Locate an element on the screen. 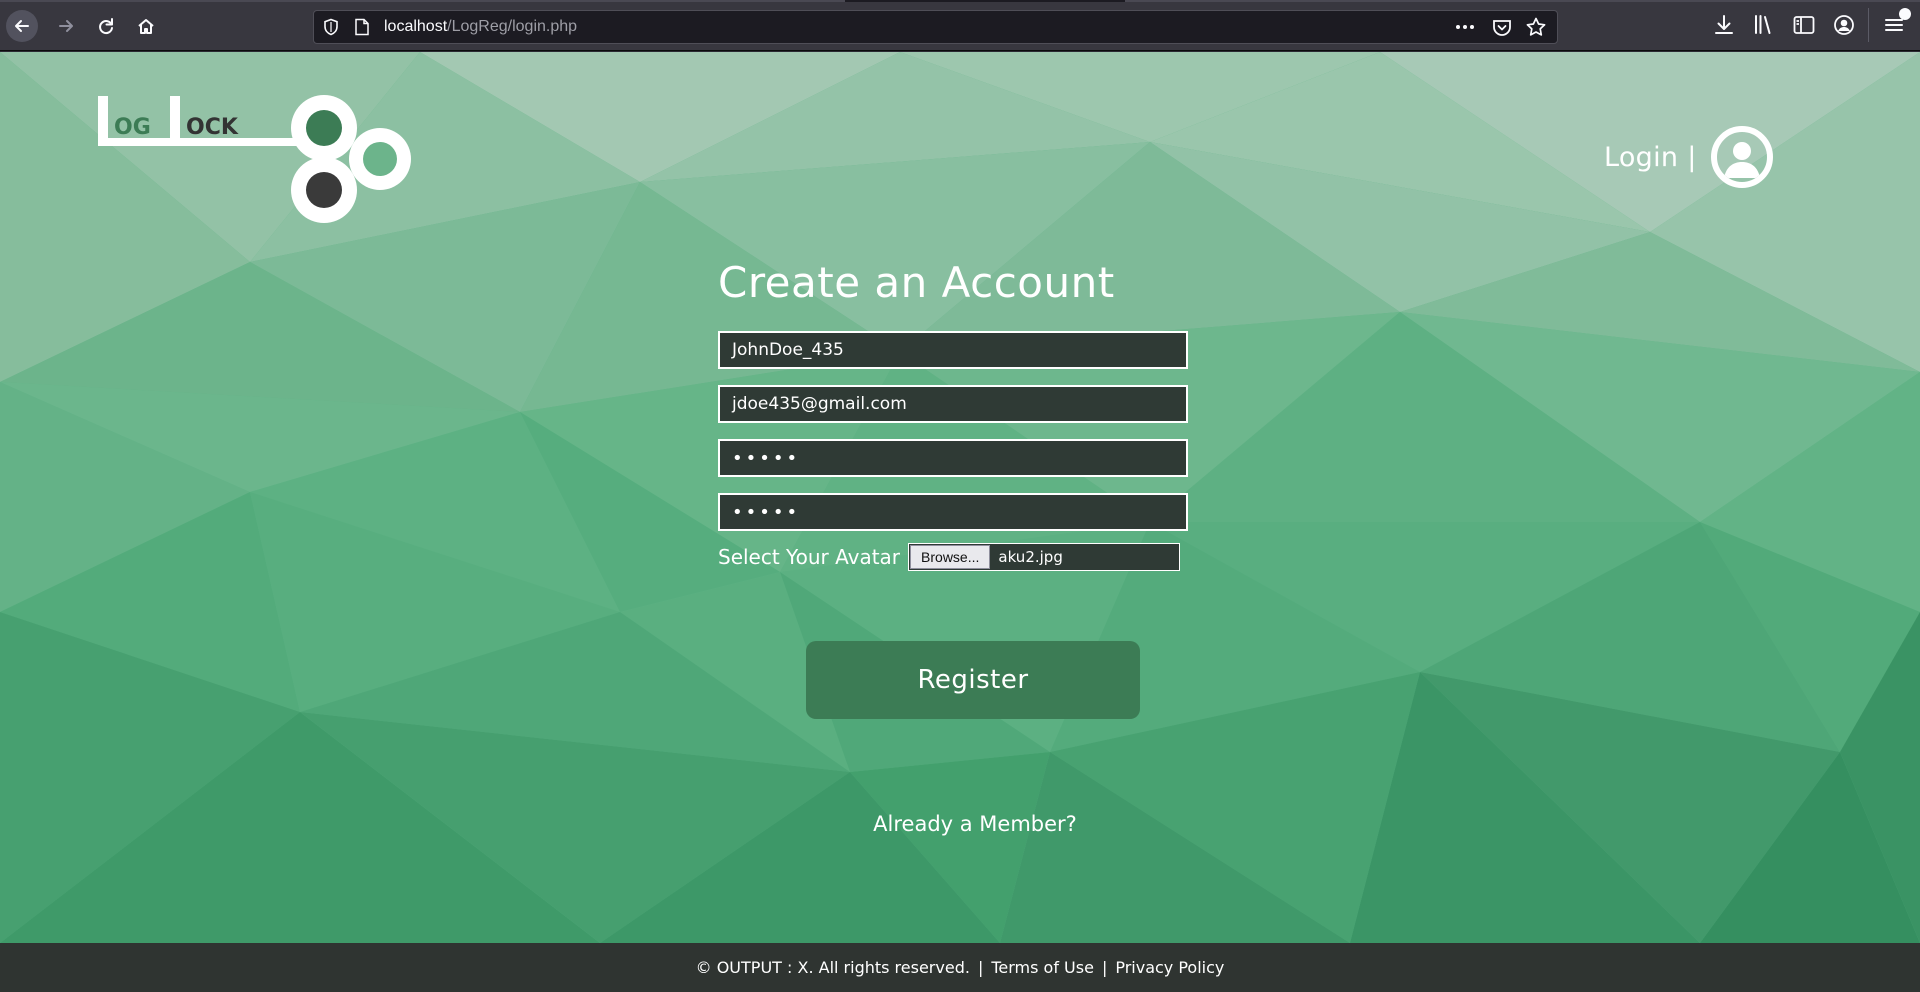 The height and width of the screenshot is (992, 1920). browser-toolbar: localhost/LogReg/login.php is located at coordinates (960, 25).